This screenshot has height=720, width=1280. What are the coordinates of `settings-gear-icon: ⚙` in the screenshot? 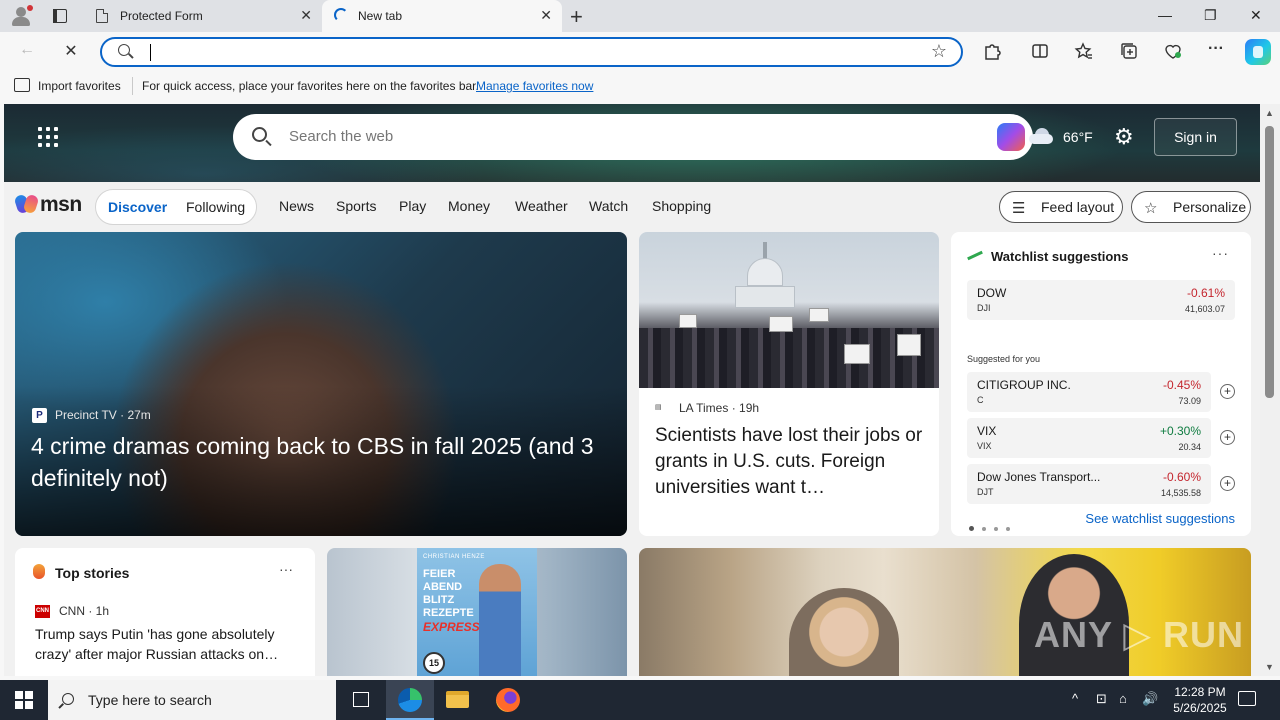 It's located at (1124, 137).